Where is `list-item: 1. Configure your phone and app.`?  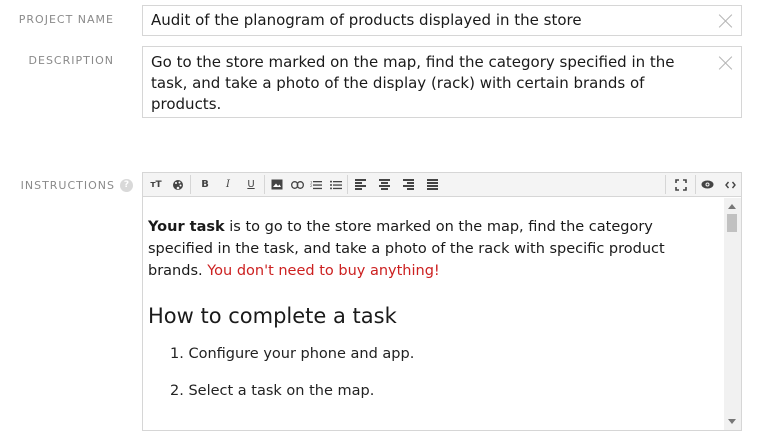 list-item: 1. Configure your phone and app. is located at coordinates (292, 354).